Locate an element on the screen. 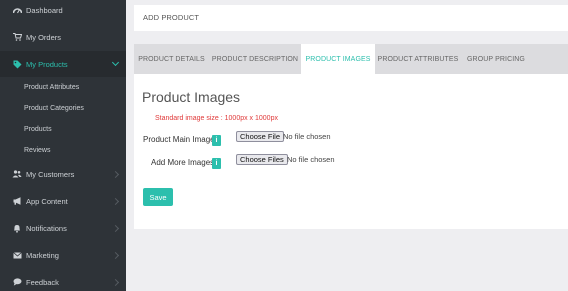 This screenshot has height=291, width=568. sidebar-item-label: Notifications is located at coordinates (46, 228).